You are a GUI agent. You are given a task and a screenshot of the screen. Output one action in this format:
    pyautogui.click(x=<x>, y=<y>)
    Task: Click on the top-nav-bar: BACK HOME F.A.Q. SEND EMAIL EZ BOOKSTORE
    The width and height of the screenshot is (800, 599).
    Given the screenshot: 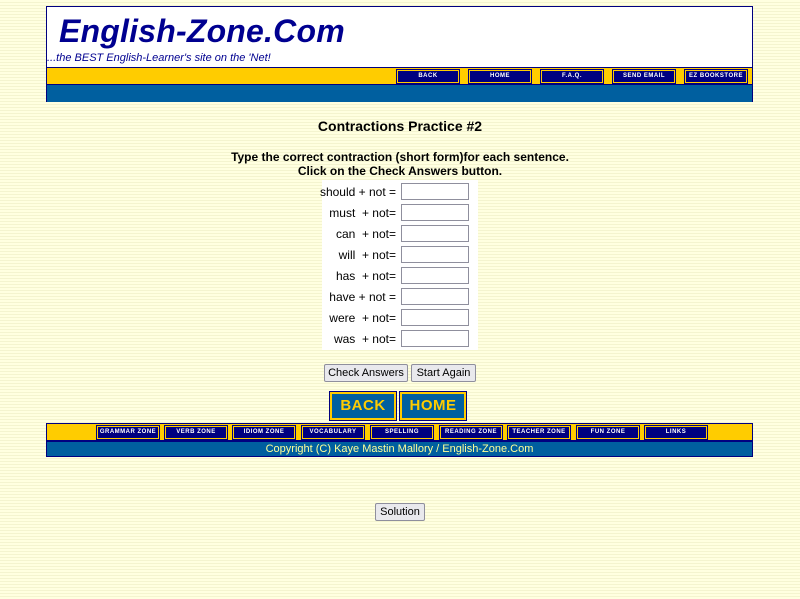 What is the action you would take?
    pyautogui.click(x=399, y=76)
    